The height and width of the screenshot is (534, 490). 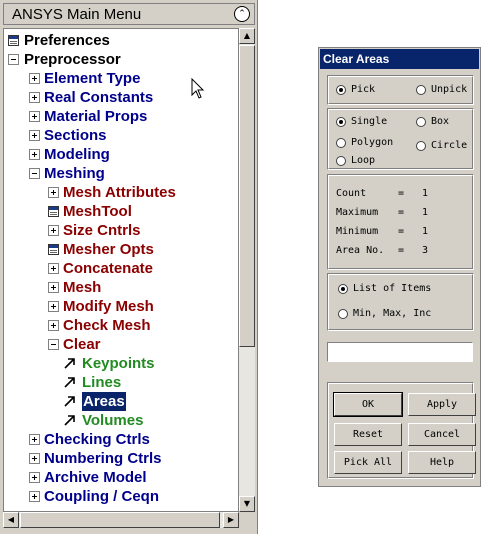 I want to click on tree-item-clear: Clear, so click(x=121, y=344).